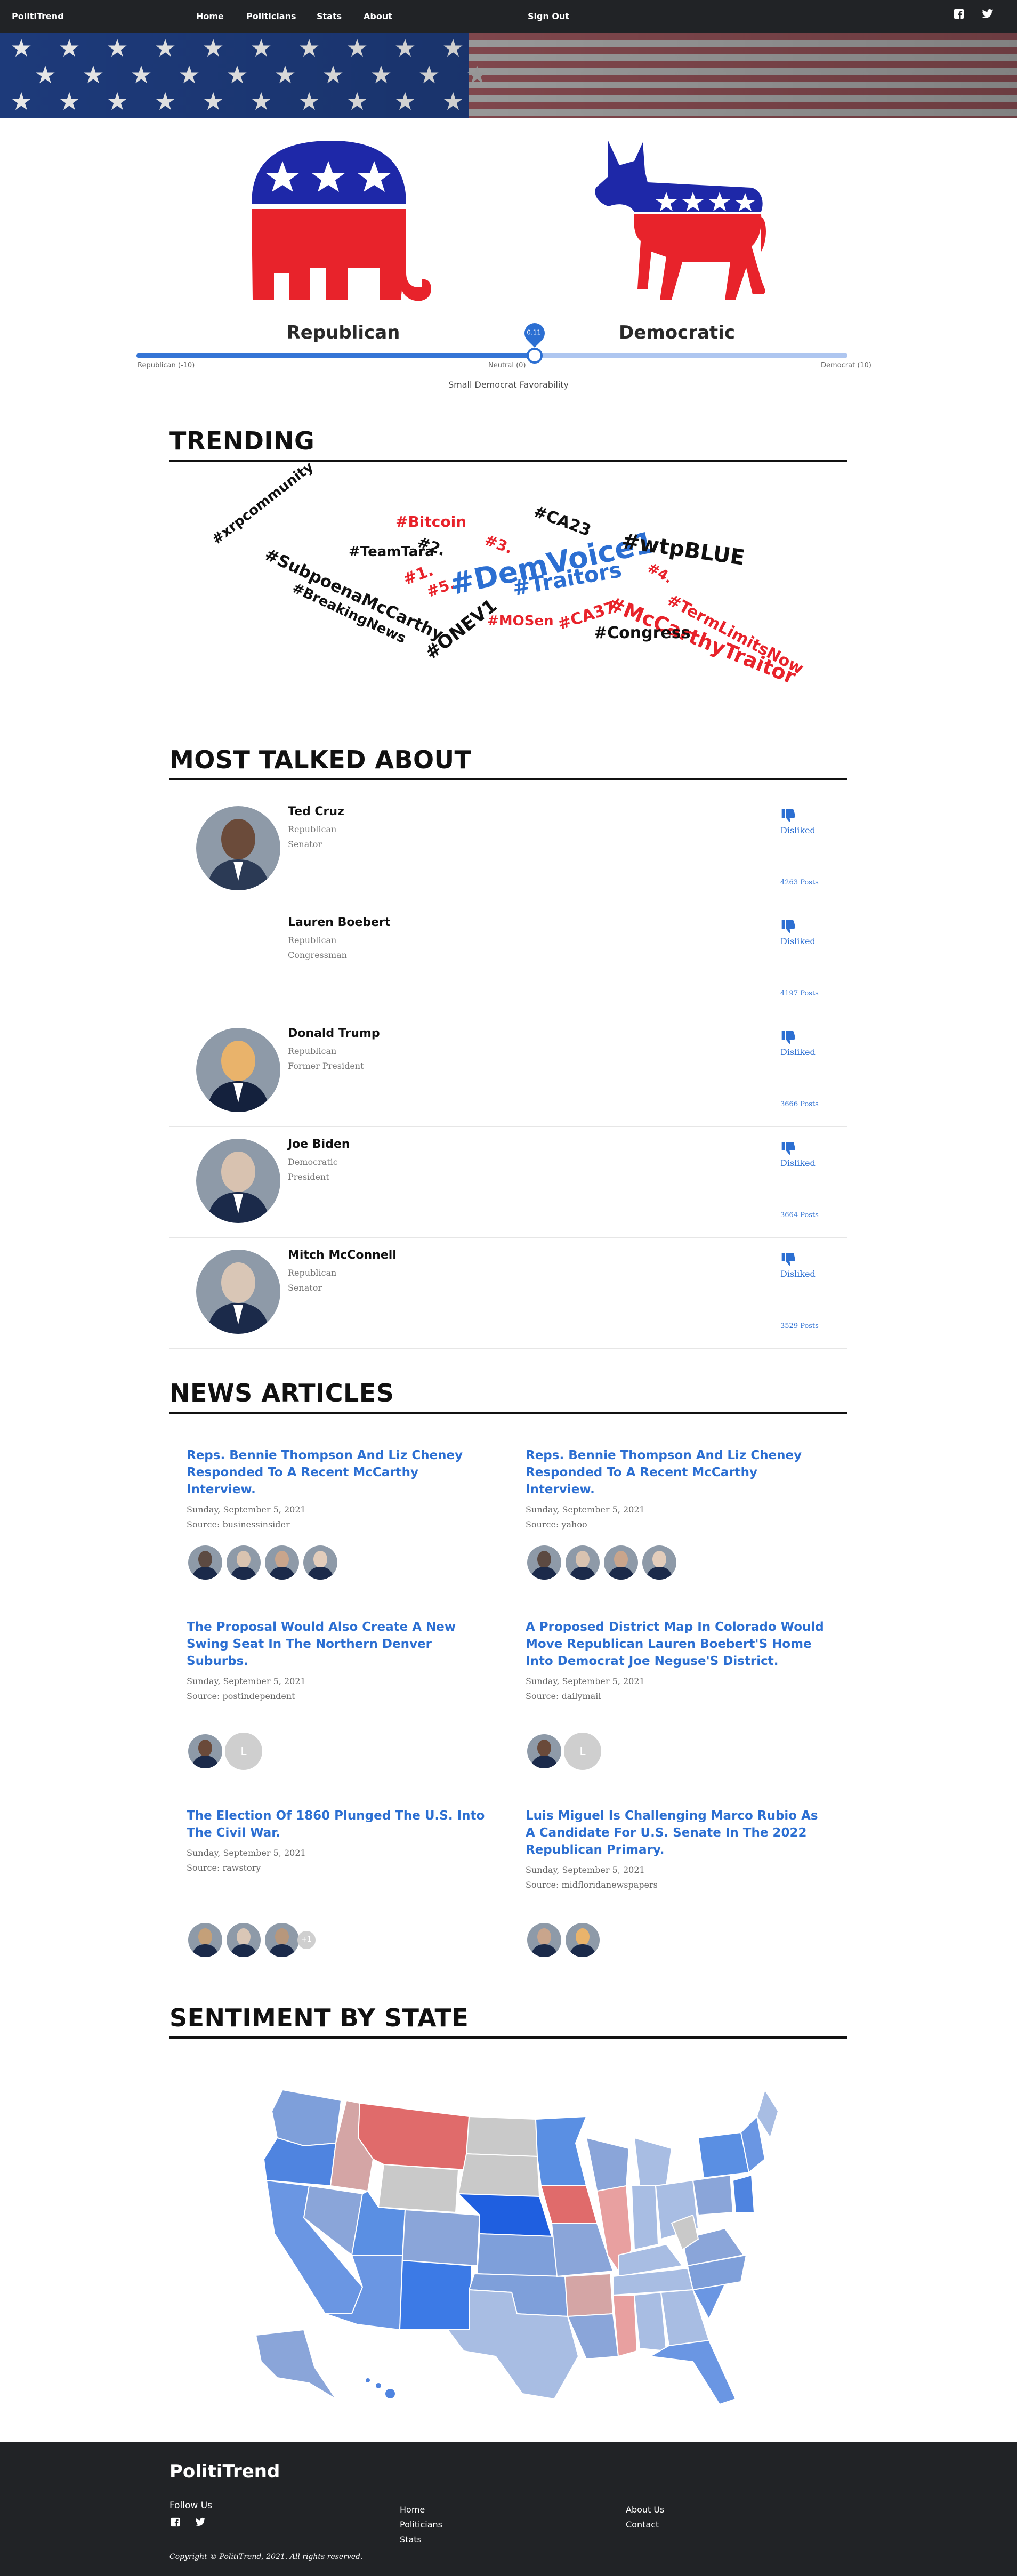 Image resolution: width=1017 pixels, height=2576 pixels. I want to click on state-al, so click(650, 2321).